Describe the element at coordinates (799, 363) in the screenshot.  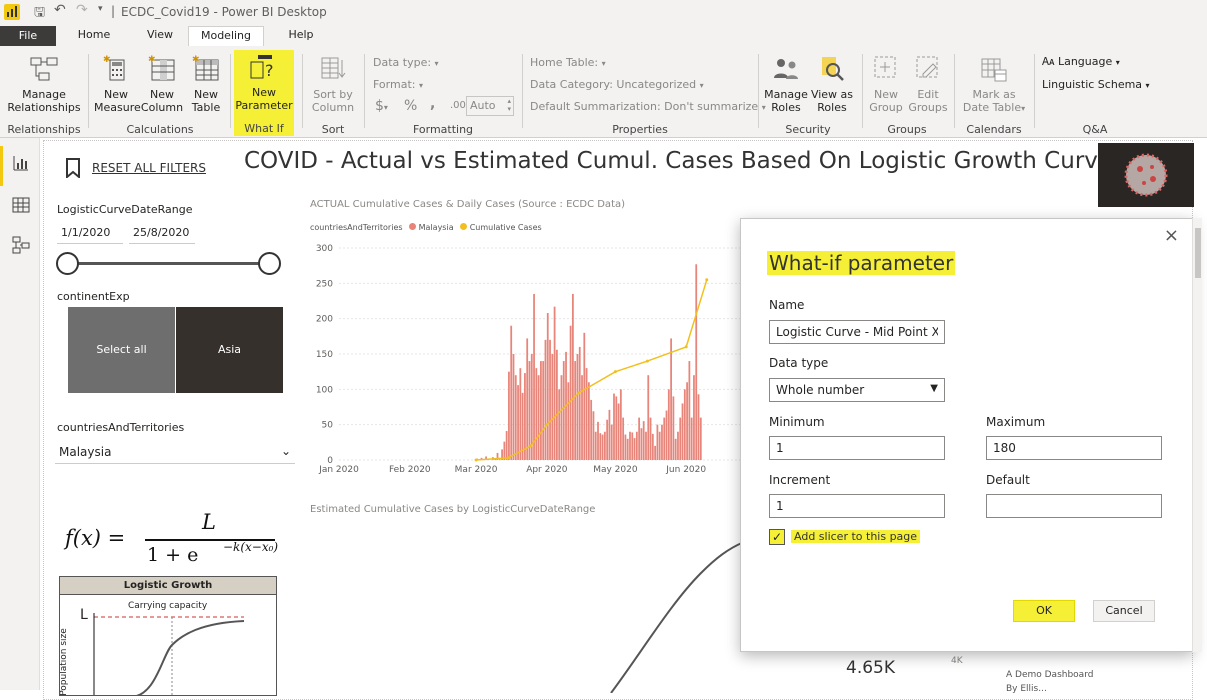
I see `data-type-label: Data type` at that location.